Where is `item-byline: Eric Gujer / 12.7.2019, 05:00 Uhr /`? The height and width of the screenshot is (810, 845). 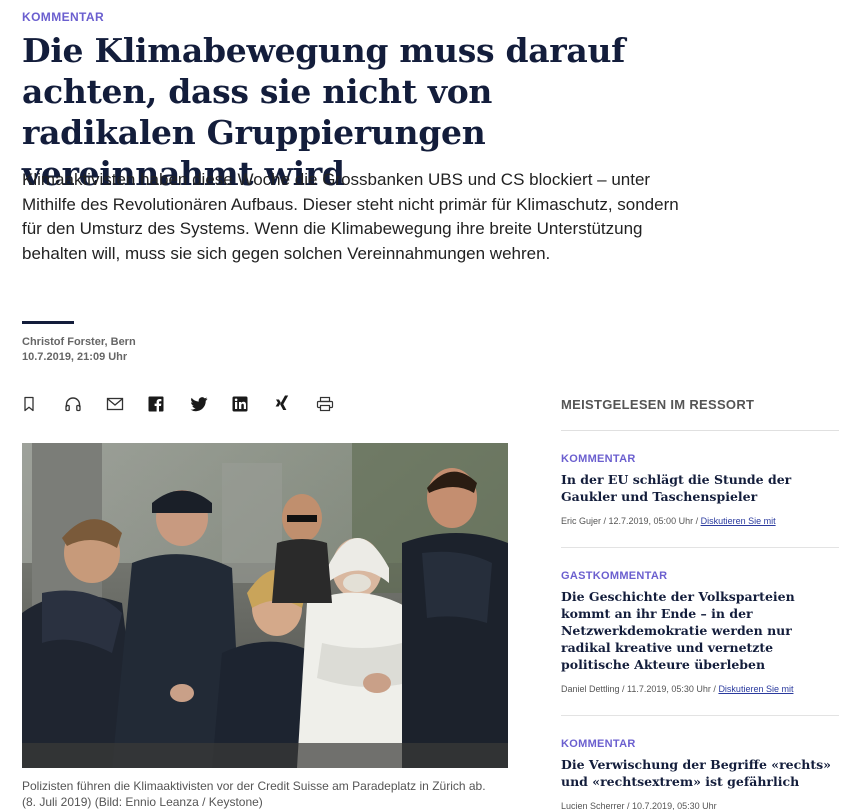 item-byline: Eric Gujer / 12.7.2019, 05:00 Uhr / is located at coordinates (631, 521).